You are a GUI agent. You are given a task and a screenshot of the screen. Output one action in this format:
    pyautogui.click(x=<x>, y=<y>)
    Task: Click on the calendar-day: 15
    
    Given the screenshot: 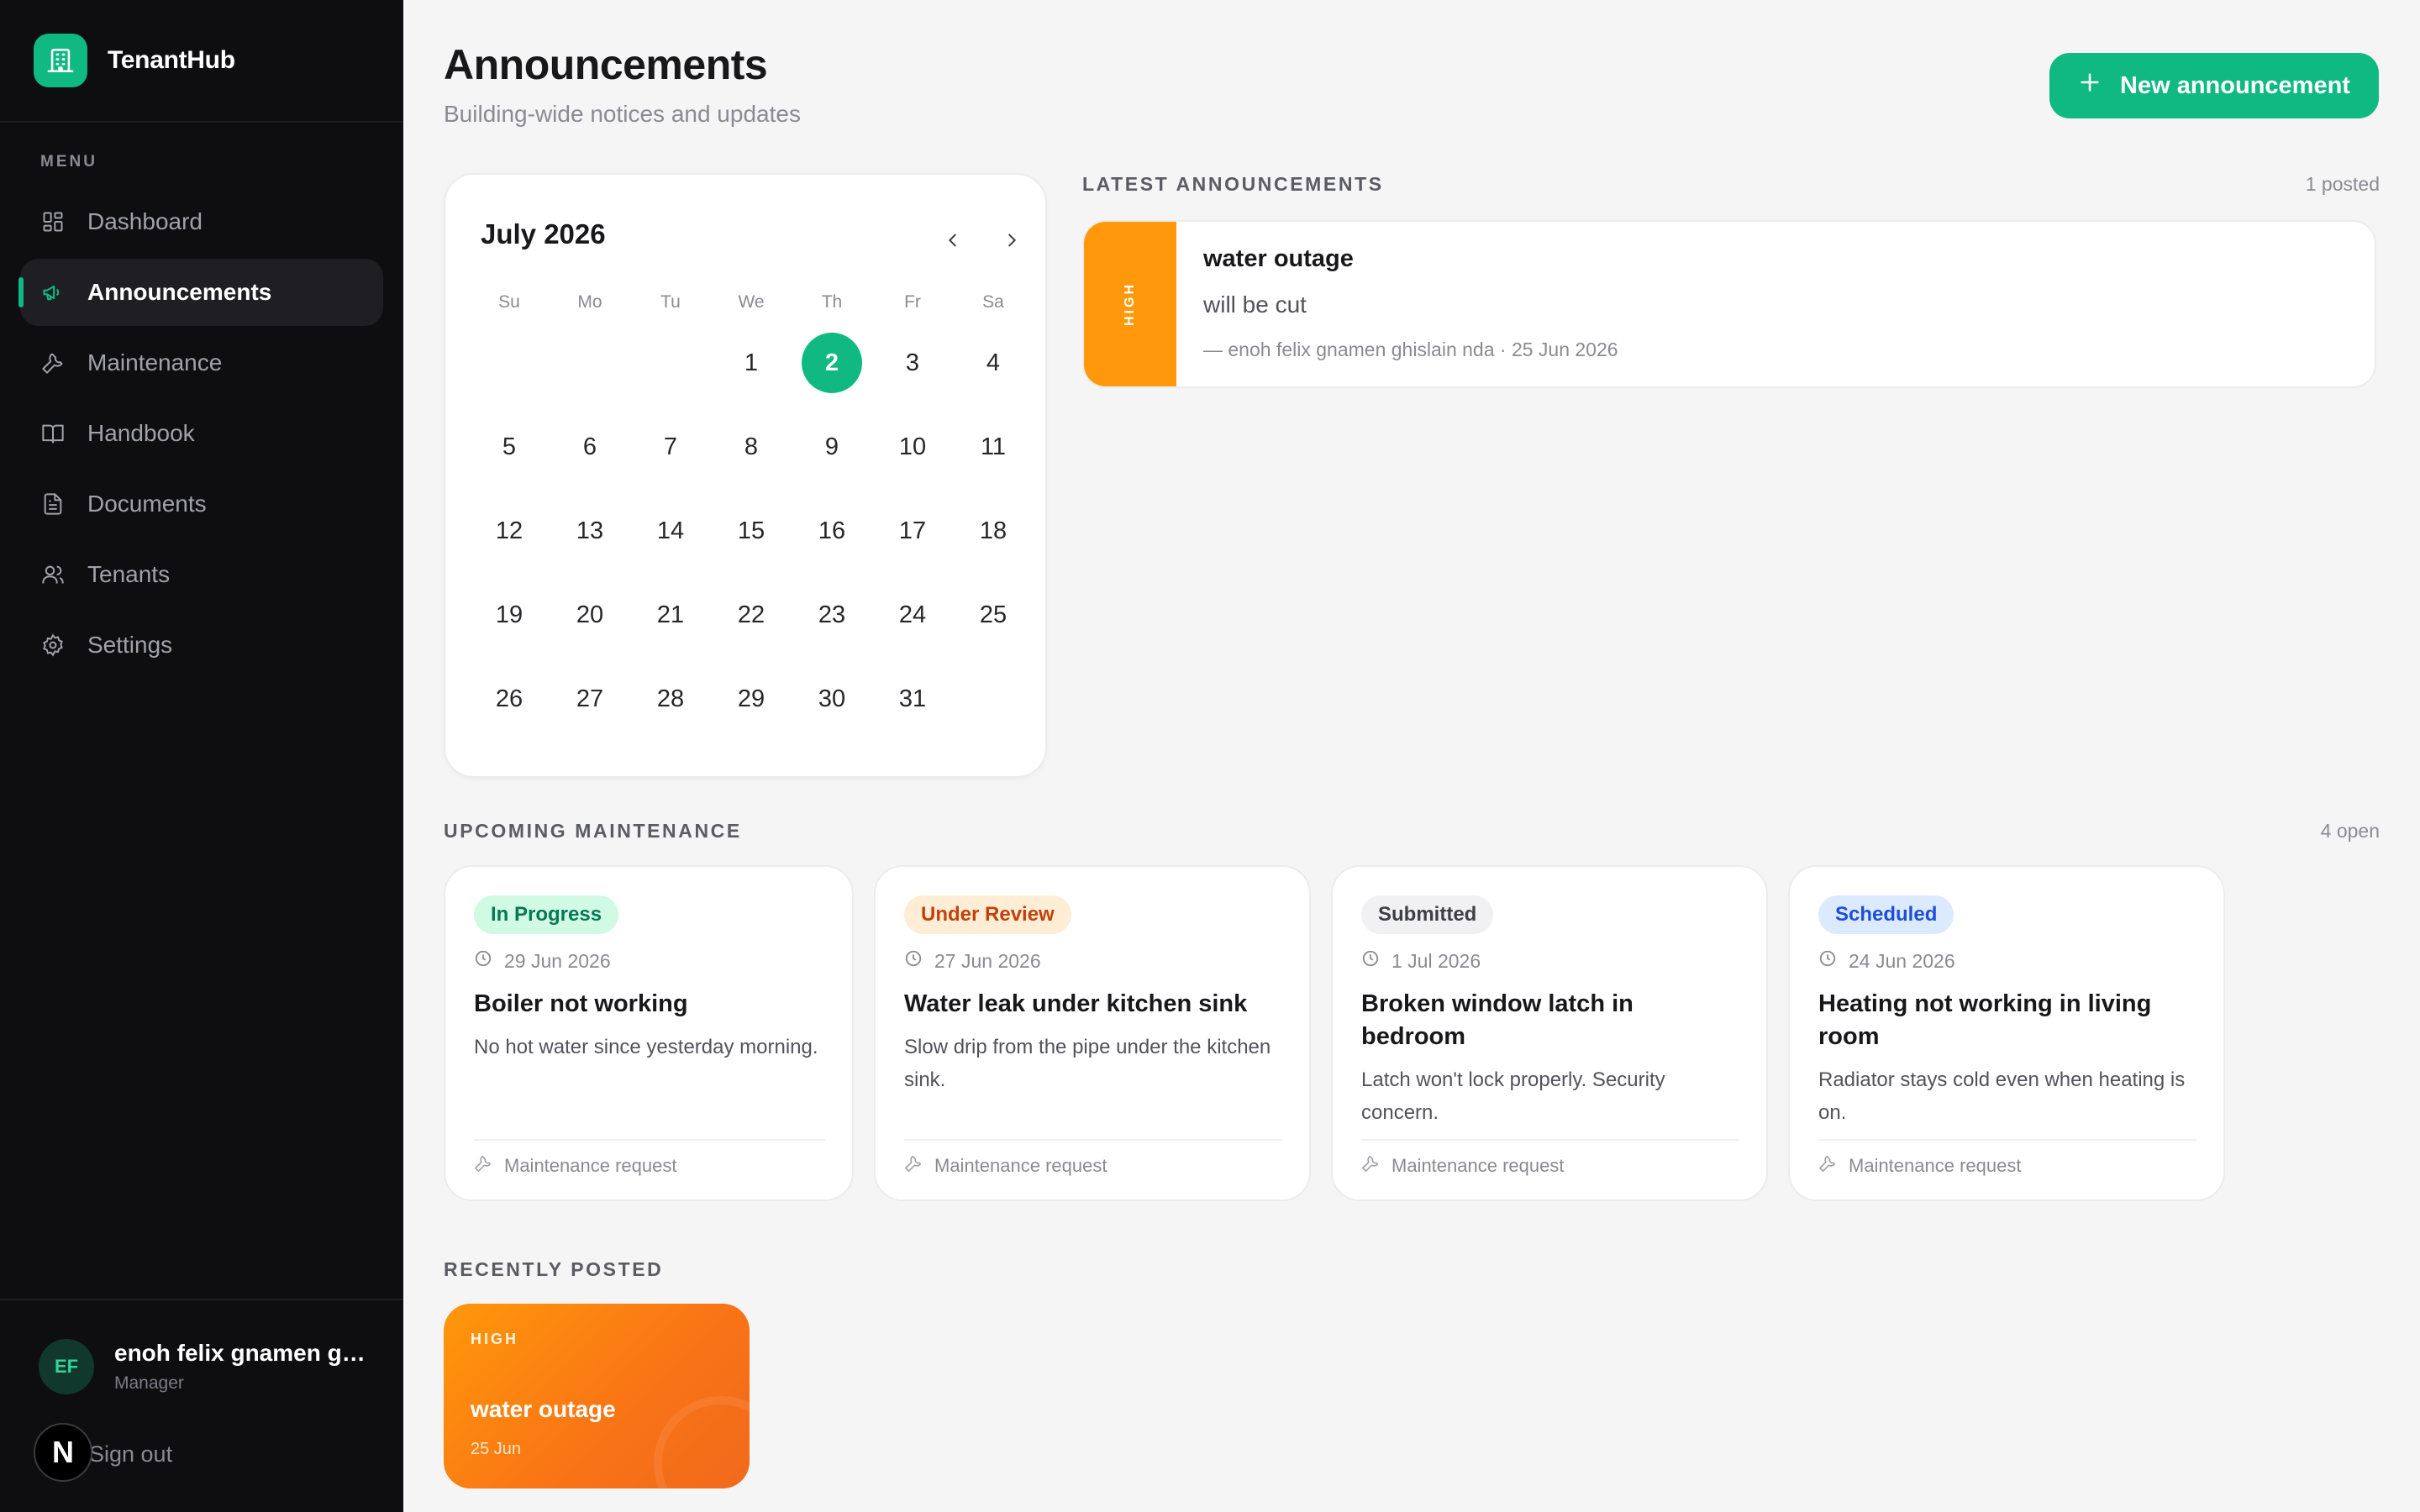 What is the action you would take?
    pyautogui.click(x=751, y=531)
    